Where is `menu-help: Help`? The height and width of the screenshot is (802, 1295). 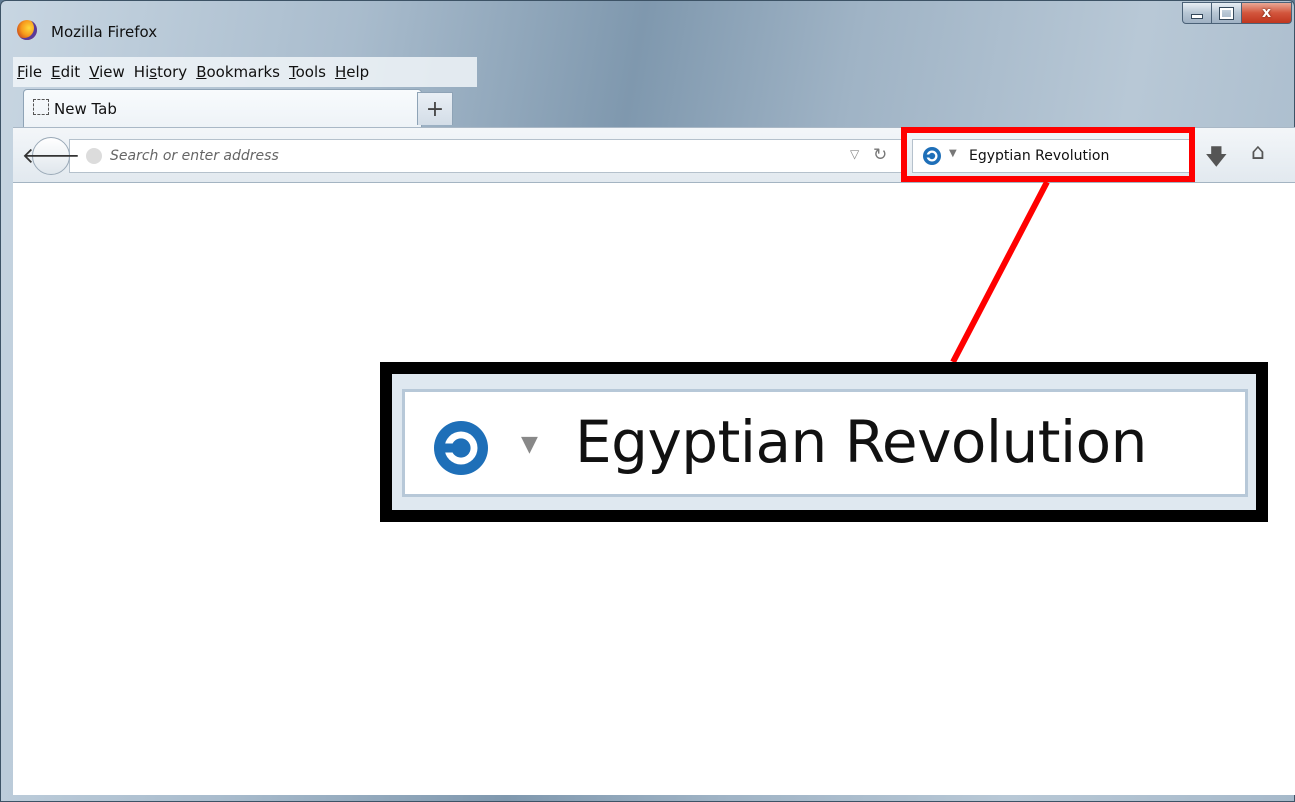
menu-help: Help is located at coordinates (352, 72).